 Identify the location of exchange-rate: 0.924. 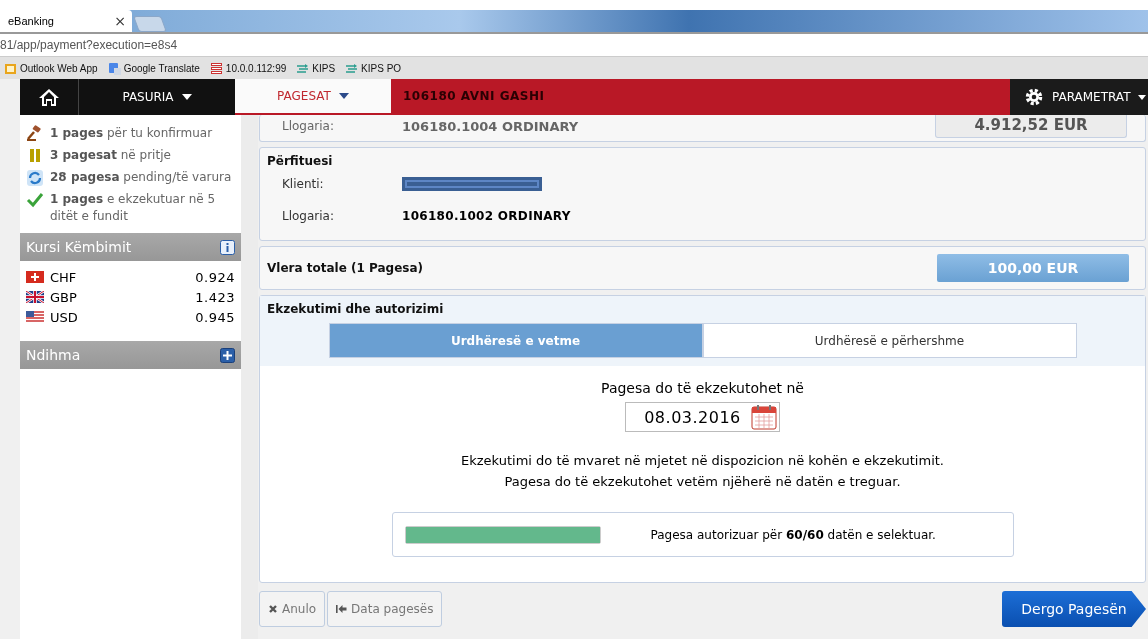
(215, 277).